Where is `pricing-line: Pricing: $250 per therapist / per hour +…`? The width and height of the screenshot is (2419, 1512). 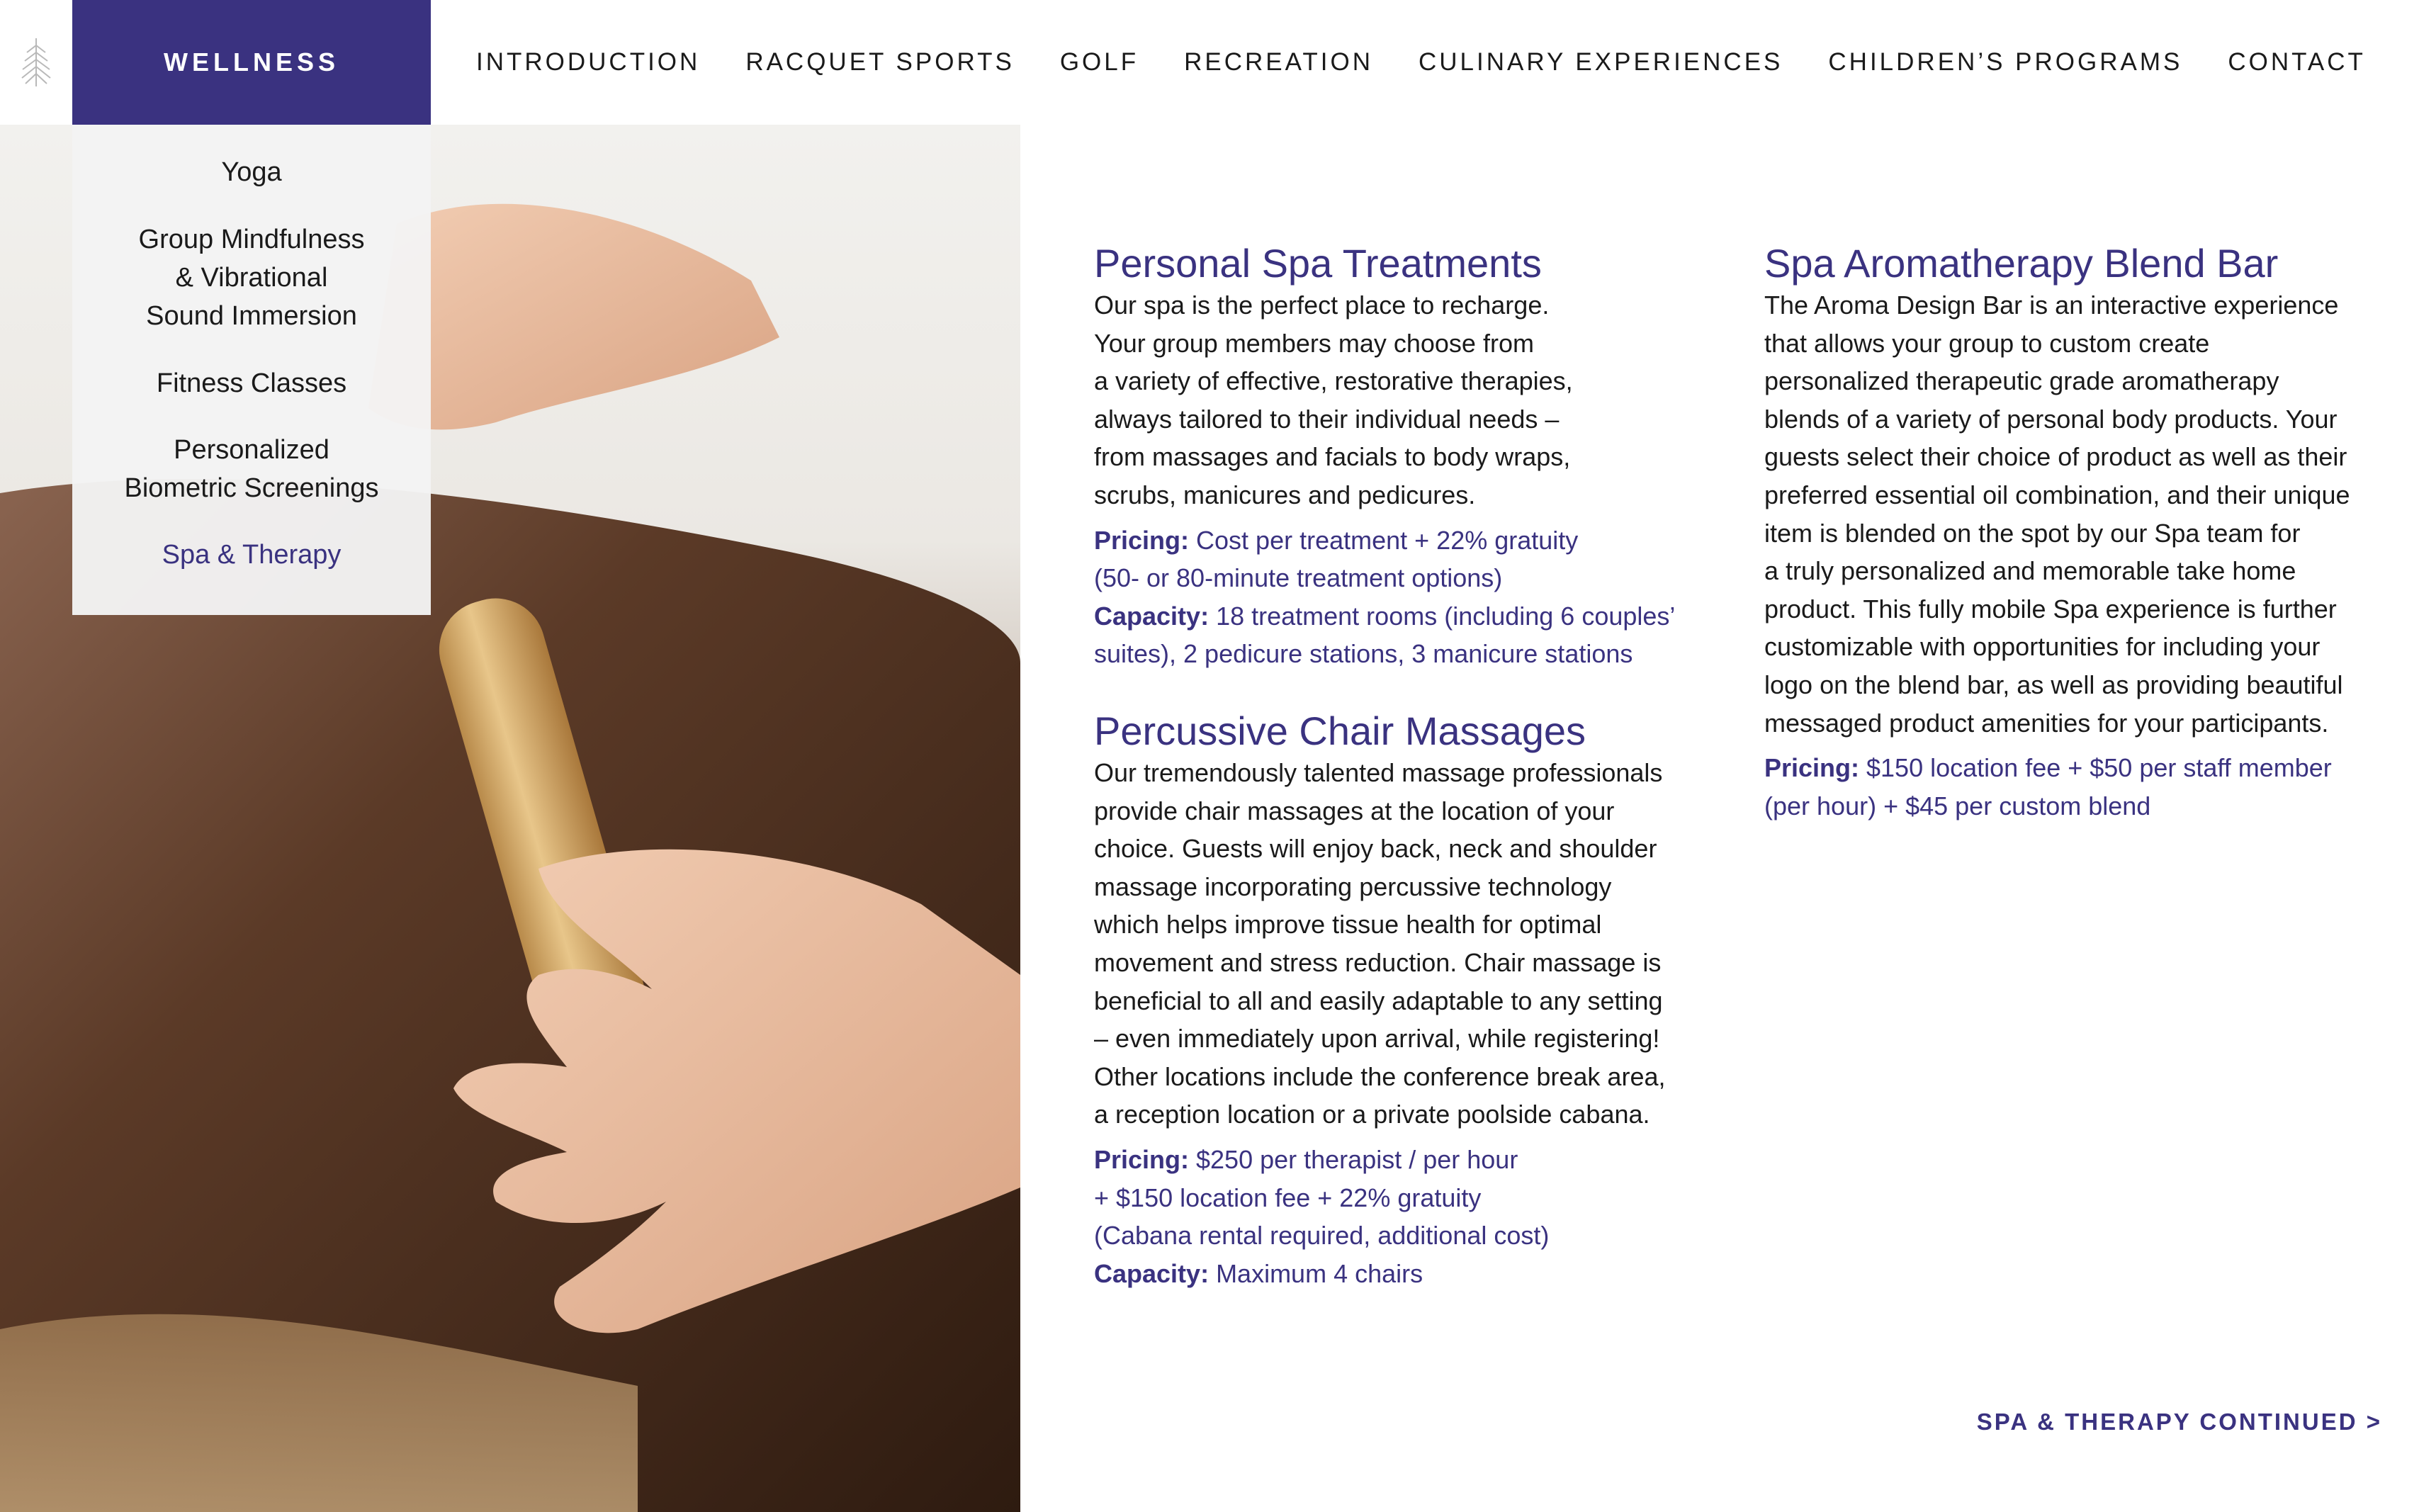
pricing-line: Pricing: $250 per therapist / per hour +… is located at coordinates (1406, 1198).